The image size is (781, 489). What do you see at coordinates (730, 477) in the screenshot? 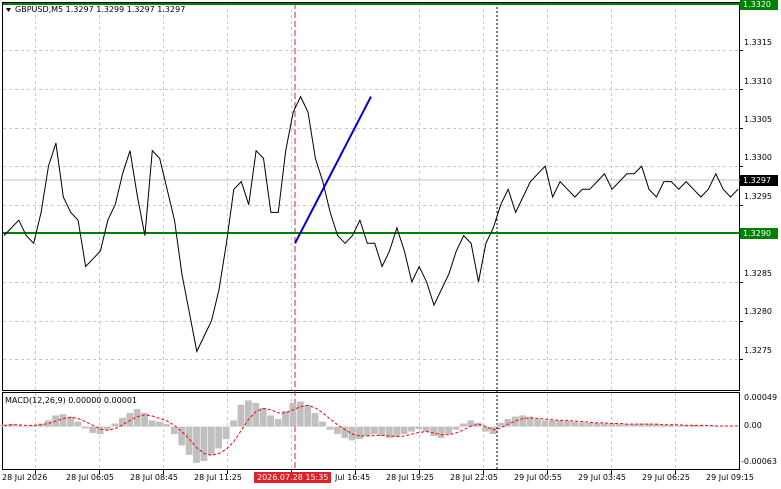
I see `time-label: 29 Jul 09:15` at bounding box center [730, 477].